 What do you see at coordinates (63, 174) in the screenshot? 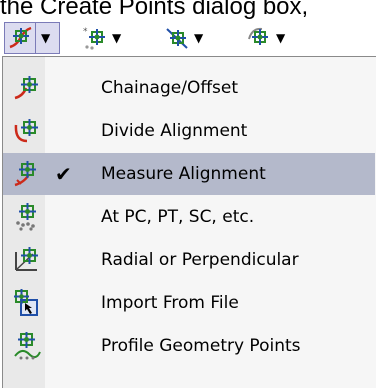
I see `checkmark-icon: ✔` at bounding box center [63, 174].